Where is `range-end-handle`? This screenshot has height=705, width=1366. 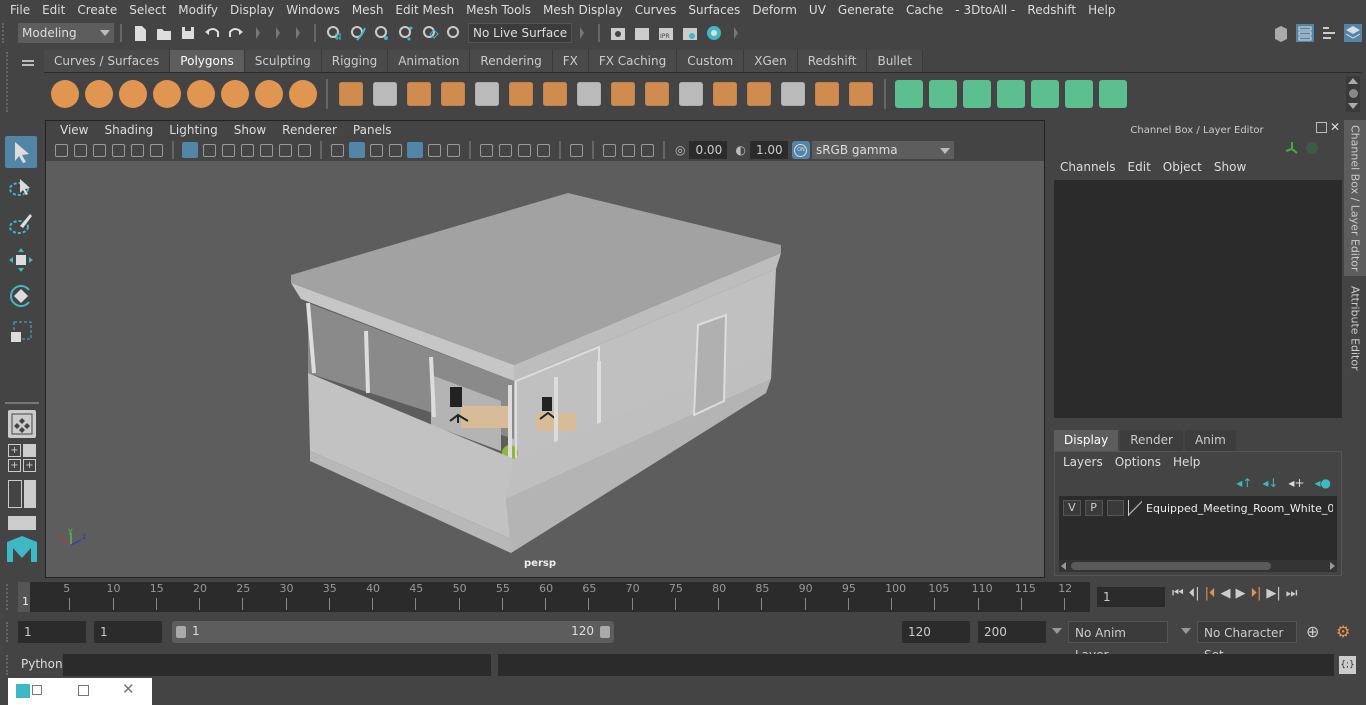
range-end-handle is located at coordinates (605, 632).